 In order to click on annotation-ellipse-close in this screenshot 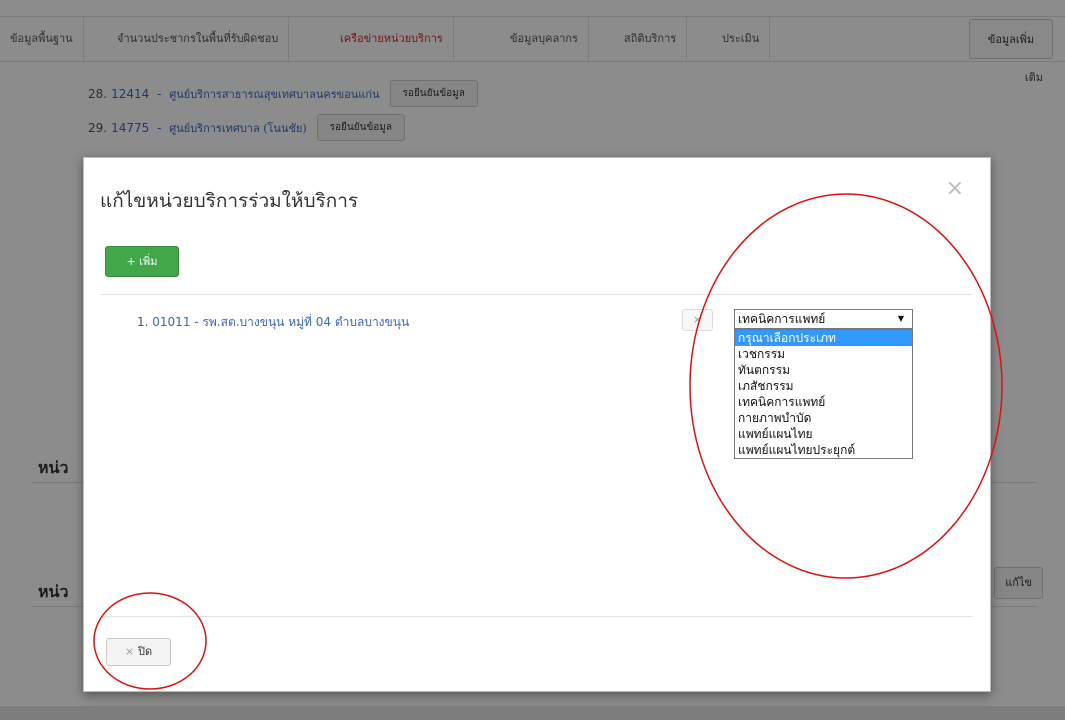, I will do `click(150, 641)`.